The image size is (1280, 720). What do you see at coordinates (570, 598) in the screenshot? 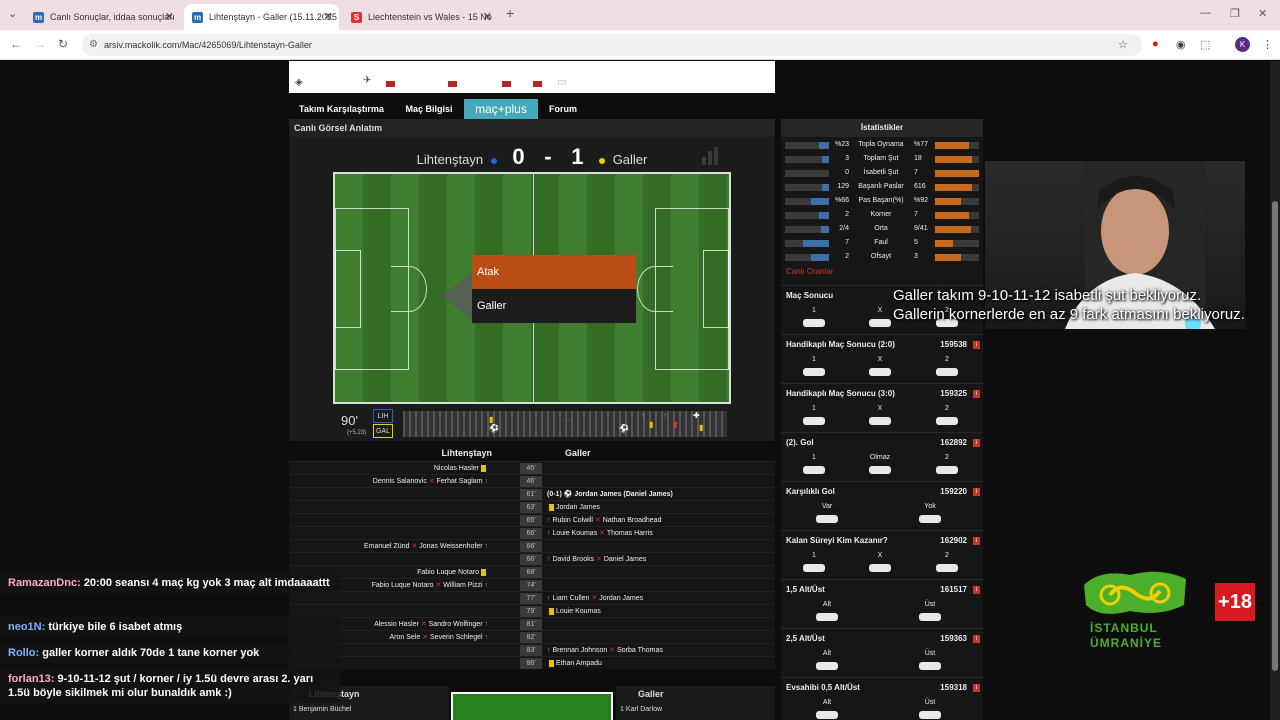
I see `player-name: Liam Cullen` at bounding box center [570, 598].